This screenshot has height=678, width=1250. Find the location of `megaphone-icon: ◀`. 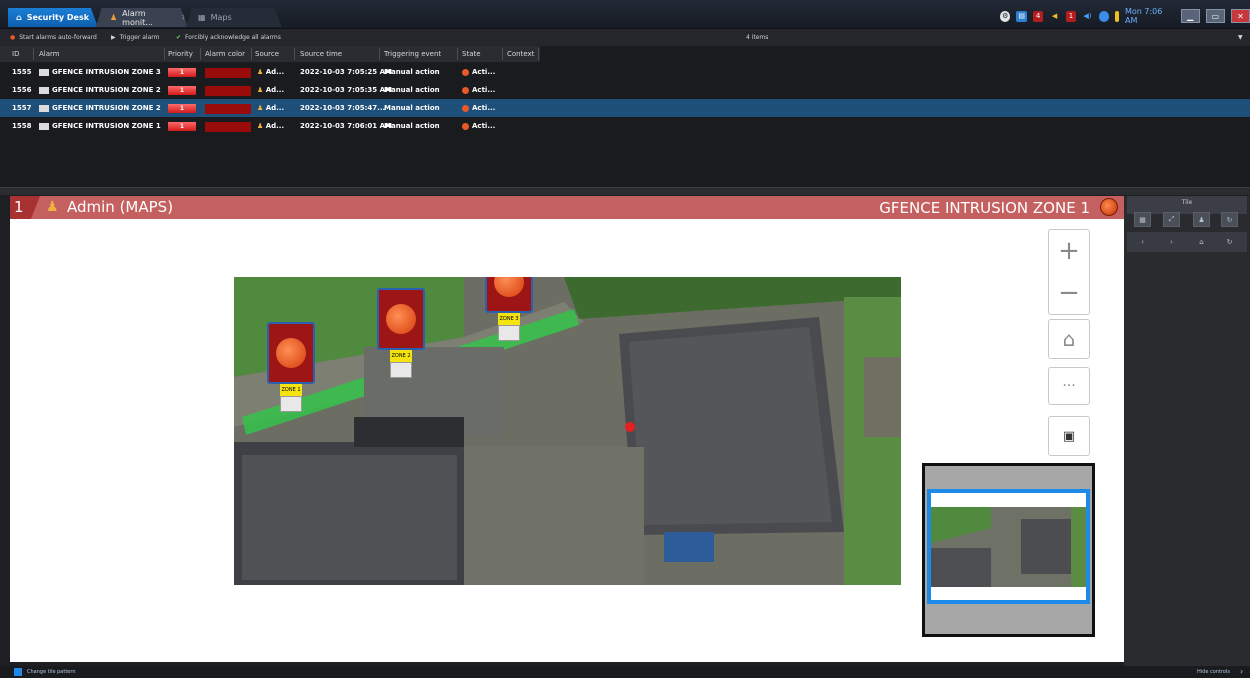

megaphone-icon: ◀ is located at coordinates (1054, 16).